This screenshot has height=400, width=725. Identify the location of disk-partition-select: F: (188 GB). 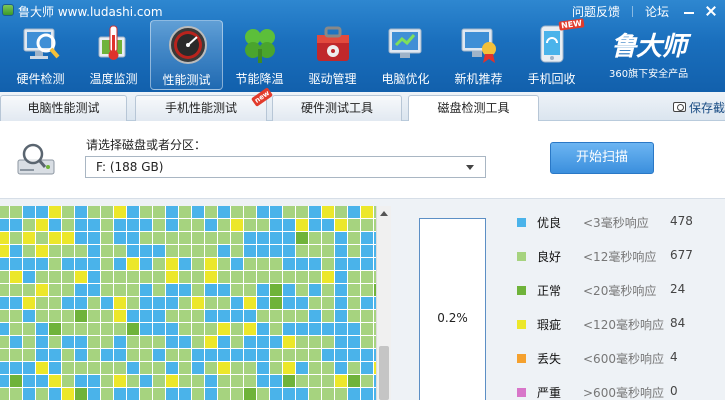
(285, 167).